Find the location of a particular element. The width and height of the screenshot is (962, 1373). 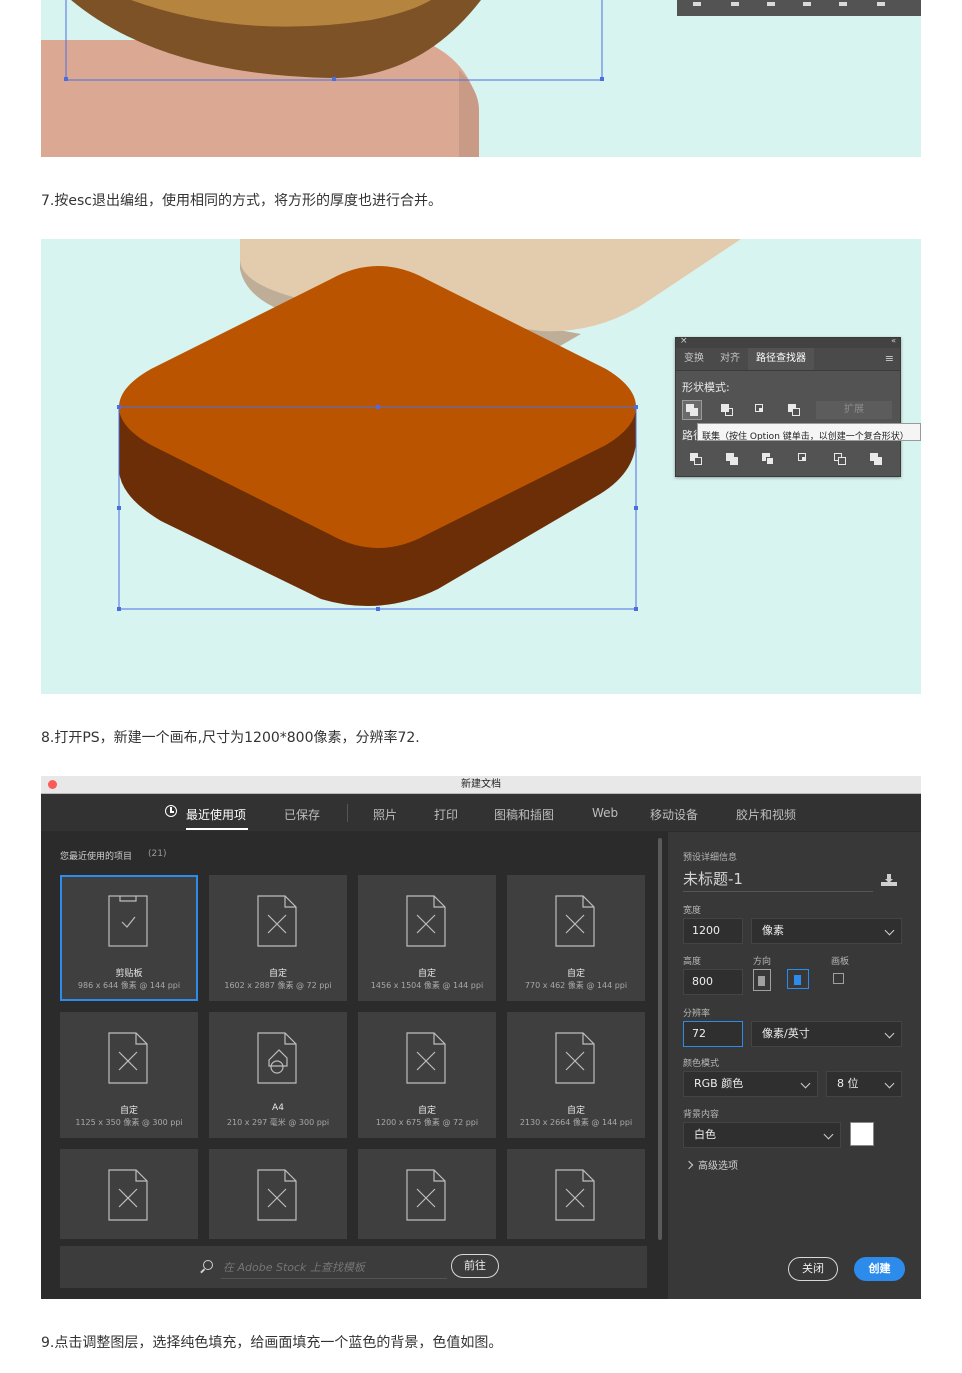

tile-name: 剪贴板 is located at coordinates (129, 974).